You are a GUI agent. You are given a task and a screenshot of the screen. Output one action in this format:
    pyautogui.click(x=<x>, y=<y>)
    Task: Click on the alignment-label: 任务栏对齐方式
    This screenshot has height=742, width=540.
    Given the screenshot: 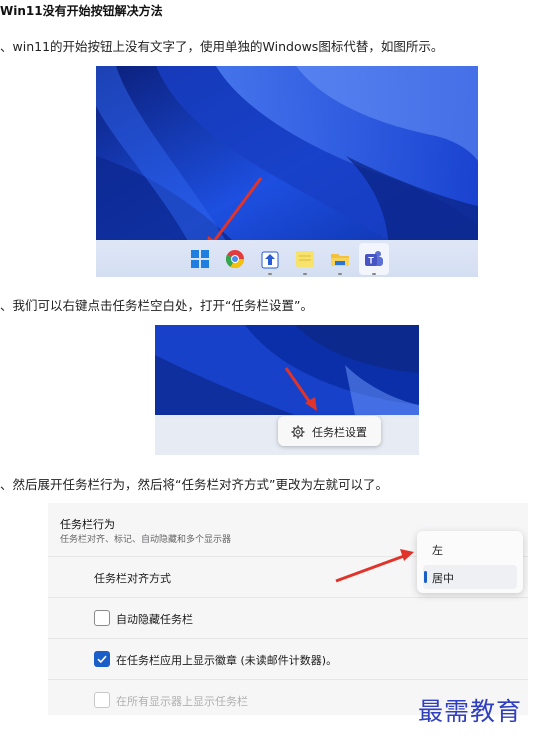 What is the action you would take?
    pyautogui.click(x=132, y=578)
    